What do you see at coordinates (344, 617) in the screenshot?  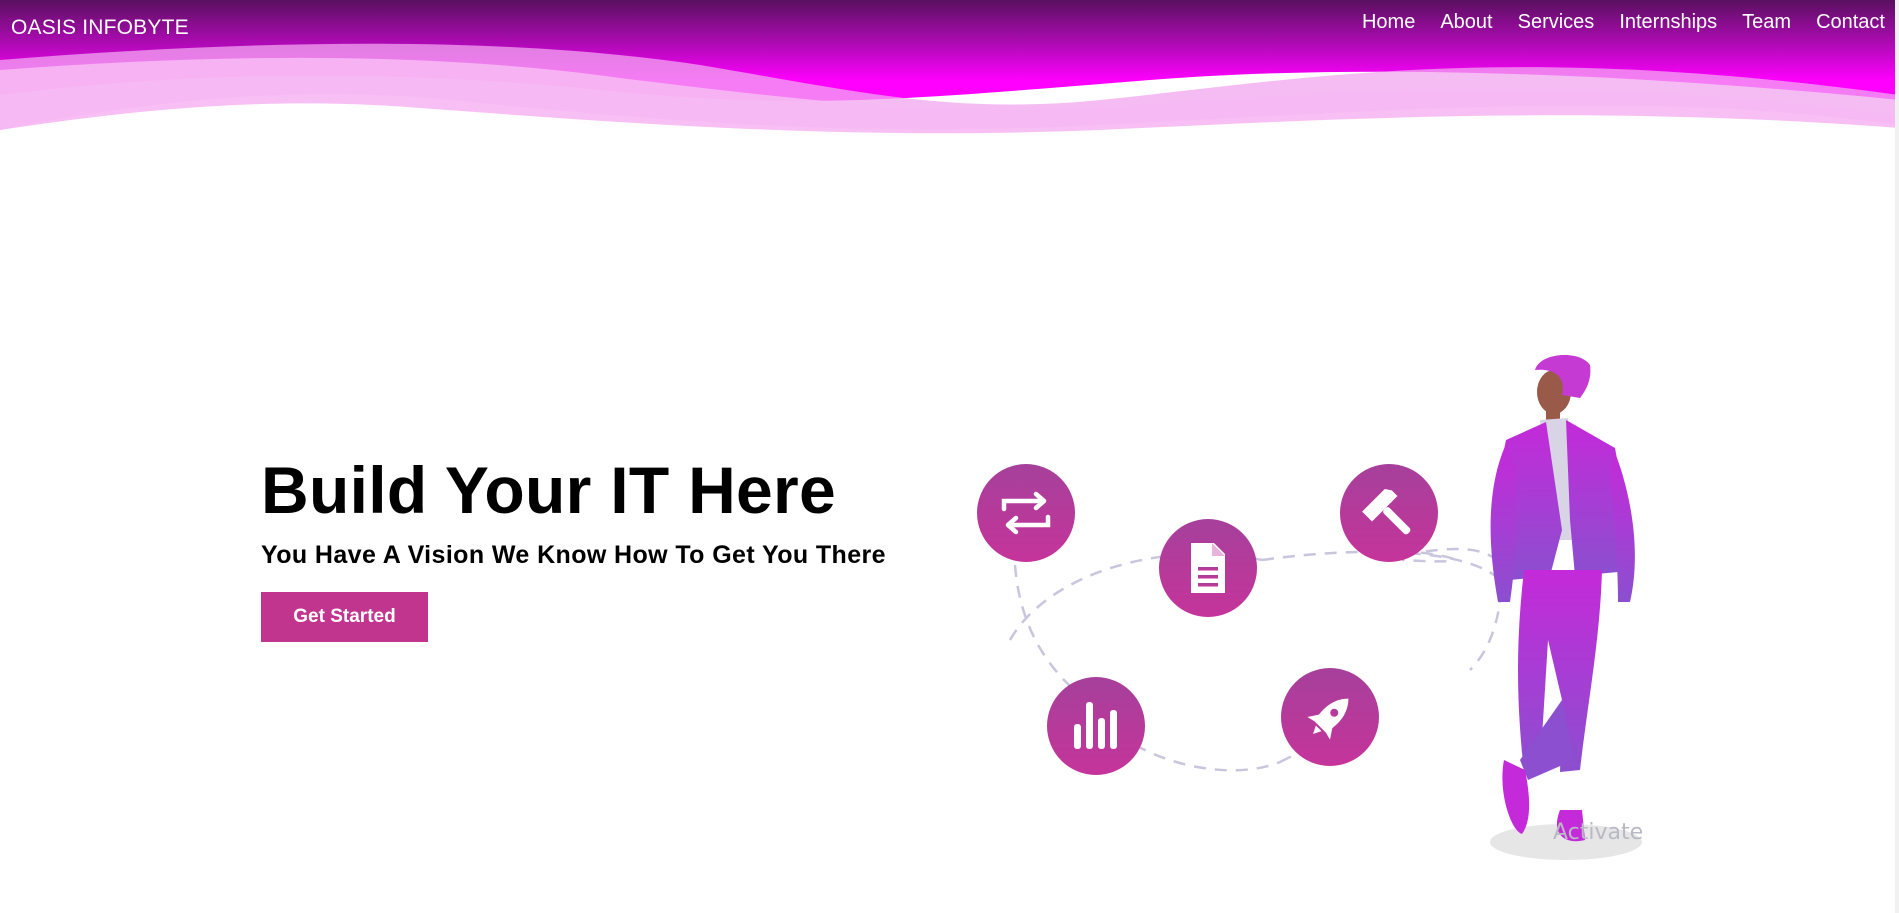 I see `get-started-button: Get Started` at bounding box center [344, 617].